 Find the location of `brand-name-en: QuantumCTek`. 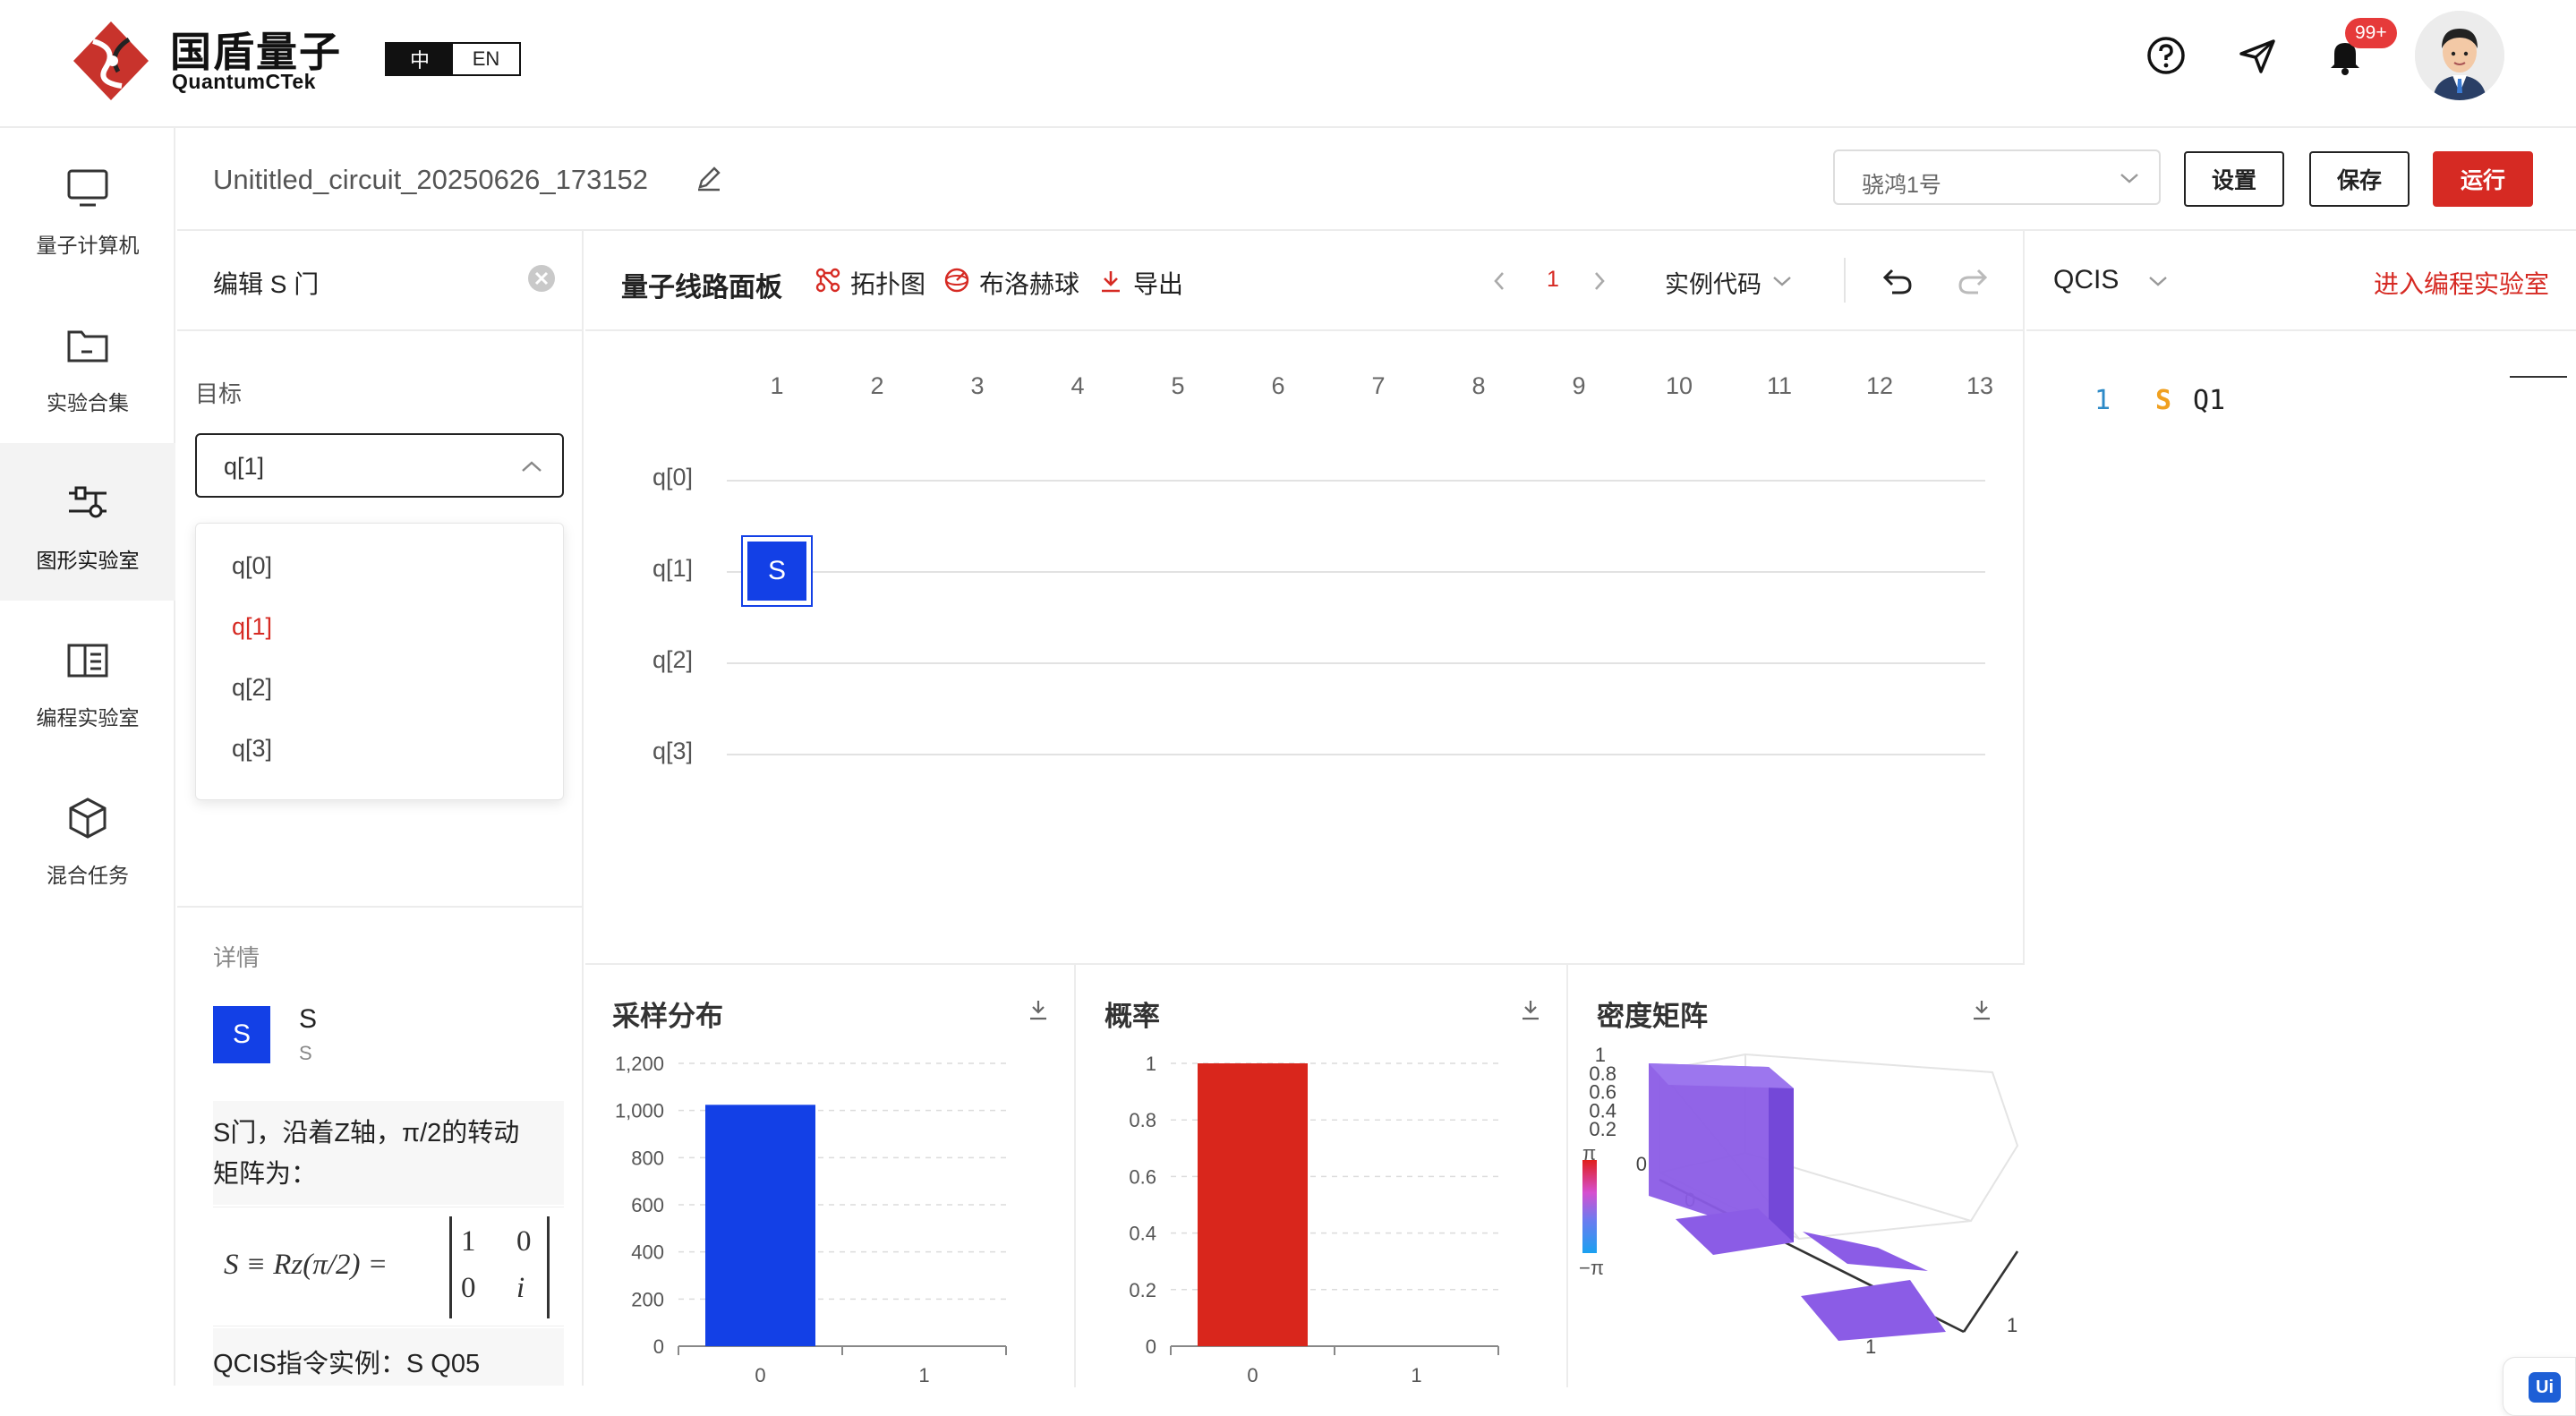

brand-name-en: QuantumCTek is located at coordinates (244, 81).